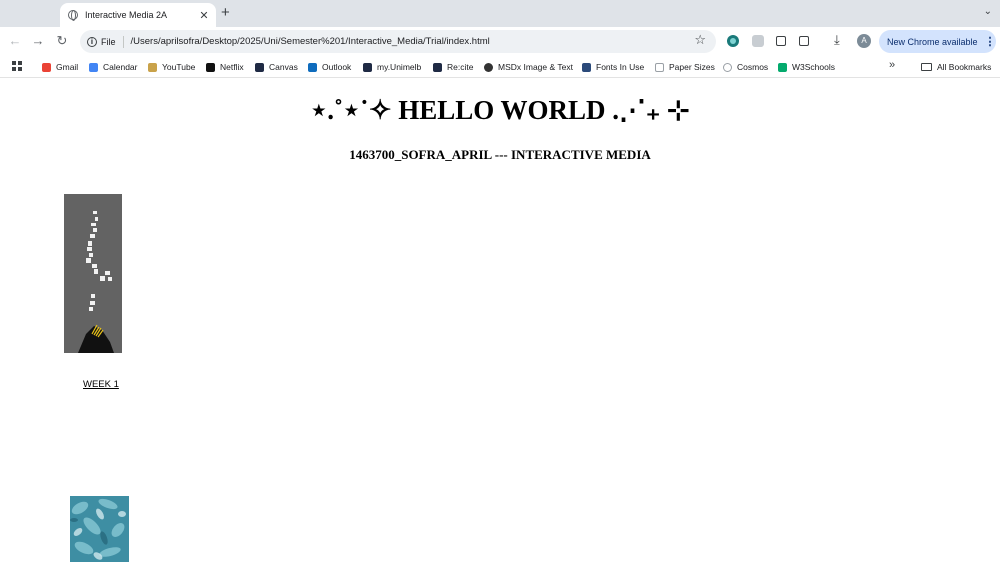 The image size is (1000, 583). What do you see at coordinates (488, 67) in the screenshot?
I see `msdx-icon` at bounding box center [488, 67].